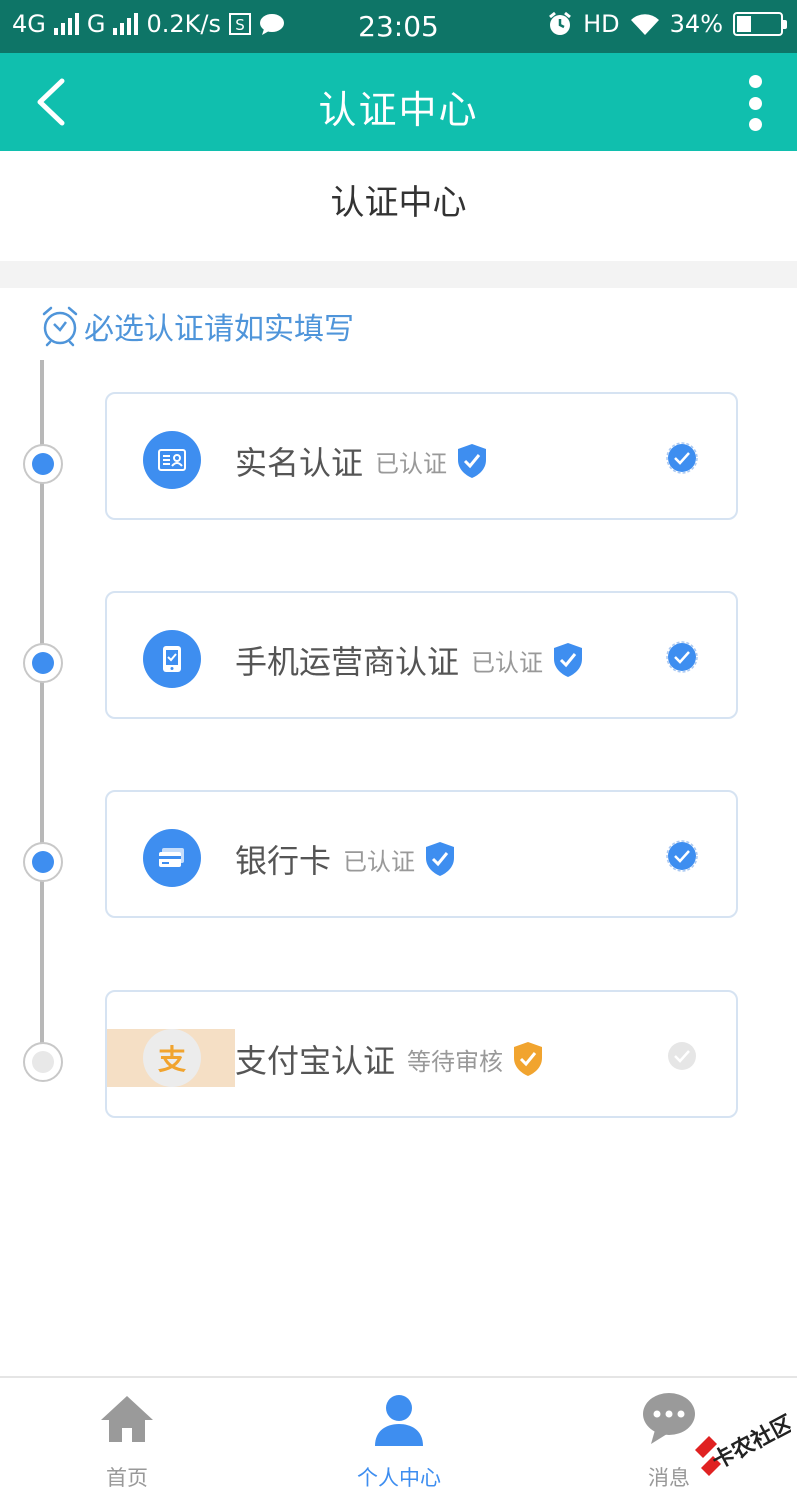 This screenshot has width=797, height=1500. What do you see at coordinates (60, 326) in the screenshot?
I see `alarm-clock-icon` at bounding box center [60, 326].